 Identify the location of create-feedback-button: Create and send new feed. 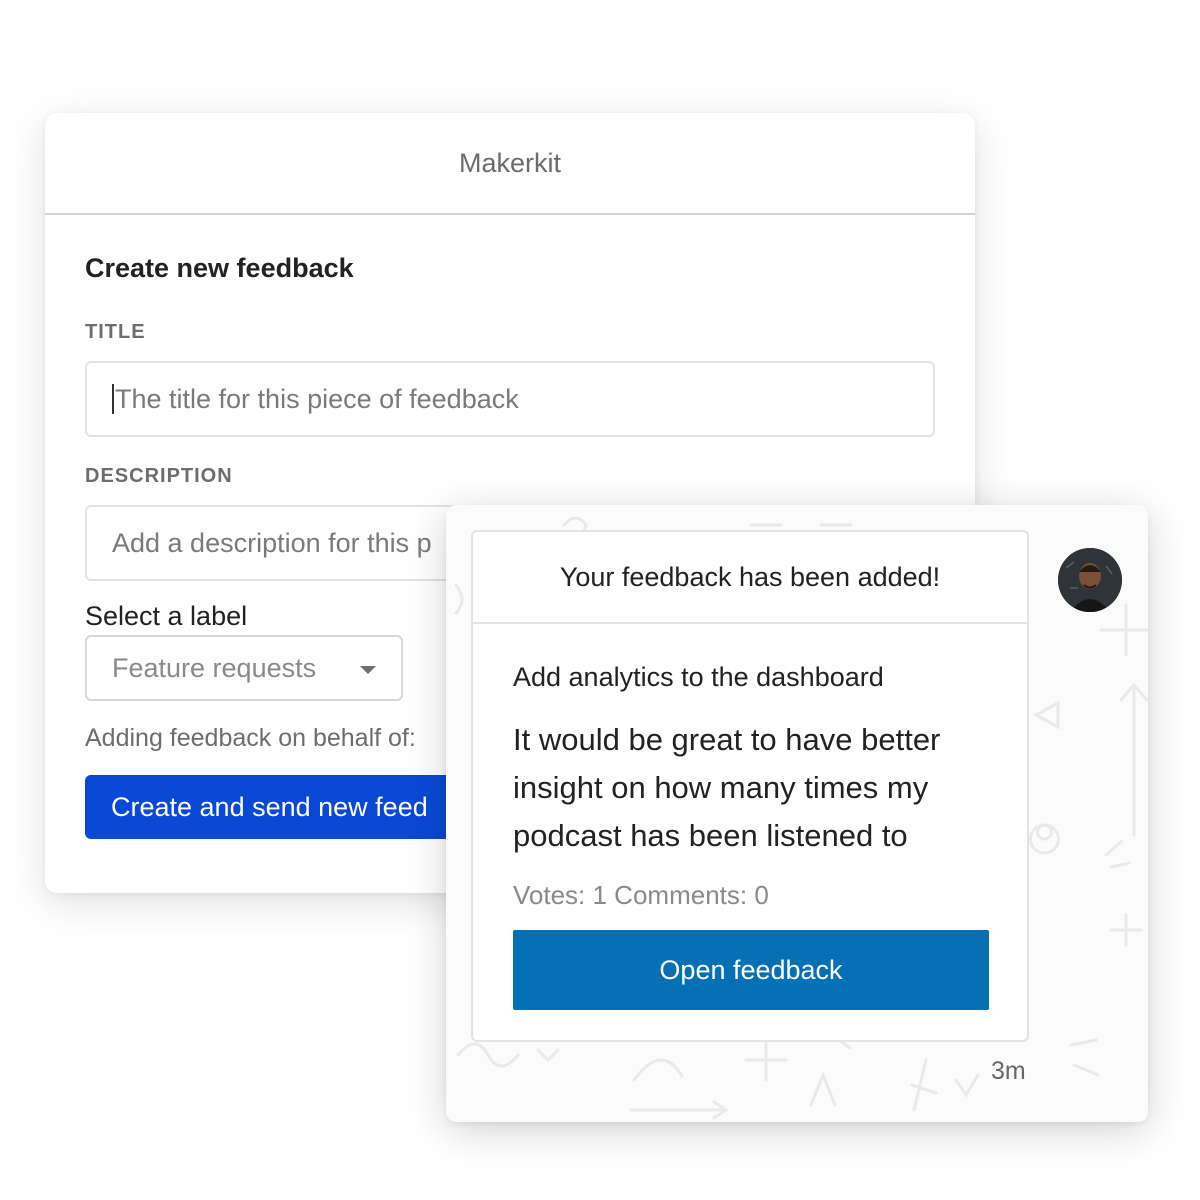
(295, 807).